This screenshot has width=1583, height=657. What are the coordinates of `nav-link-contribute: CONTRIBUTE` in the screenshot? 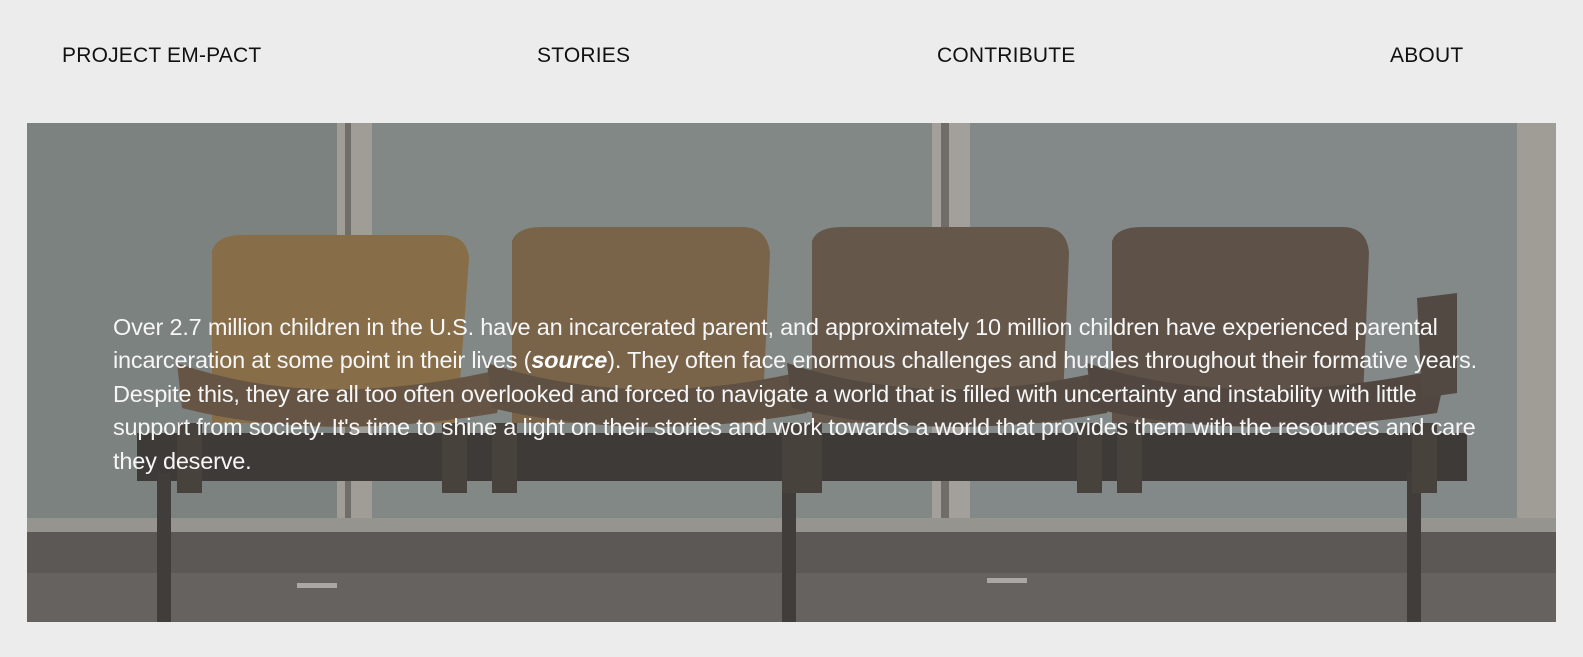 It's located at (1006, 56).